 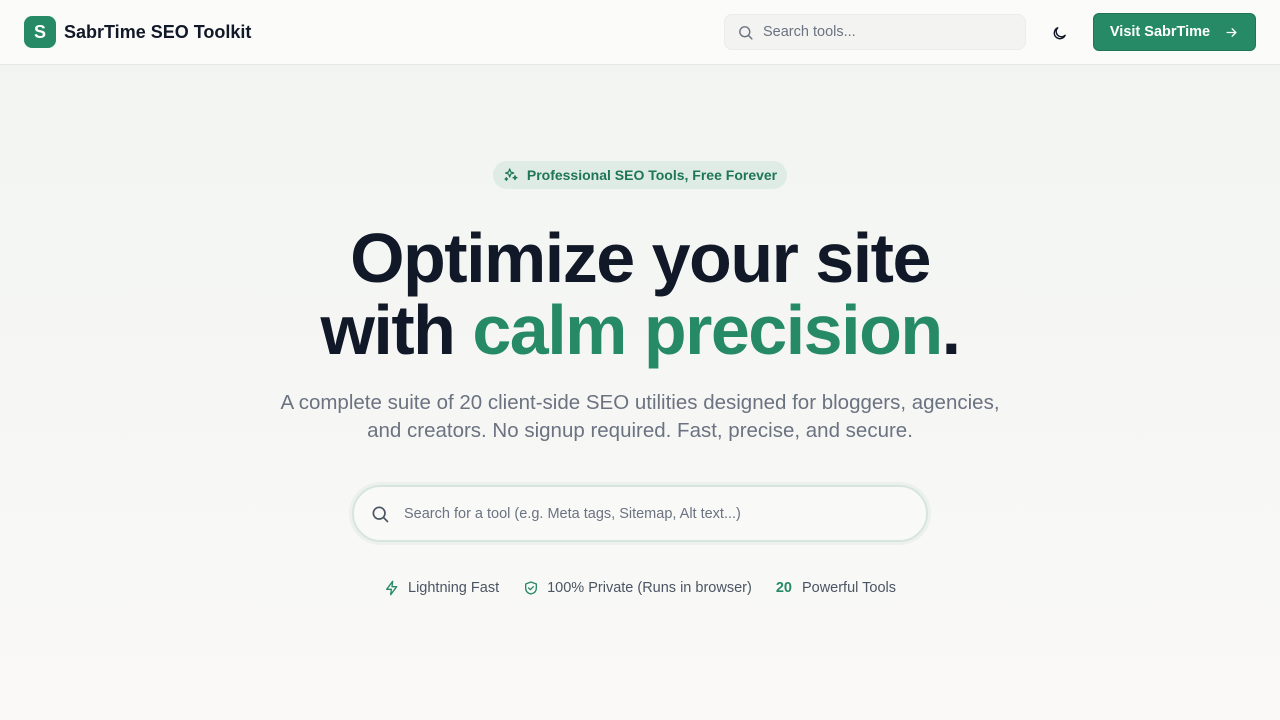 I want to click on moon-icon, so click(x=1059, y=32).